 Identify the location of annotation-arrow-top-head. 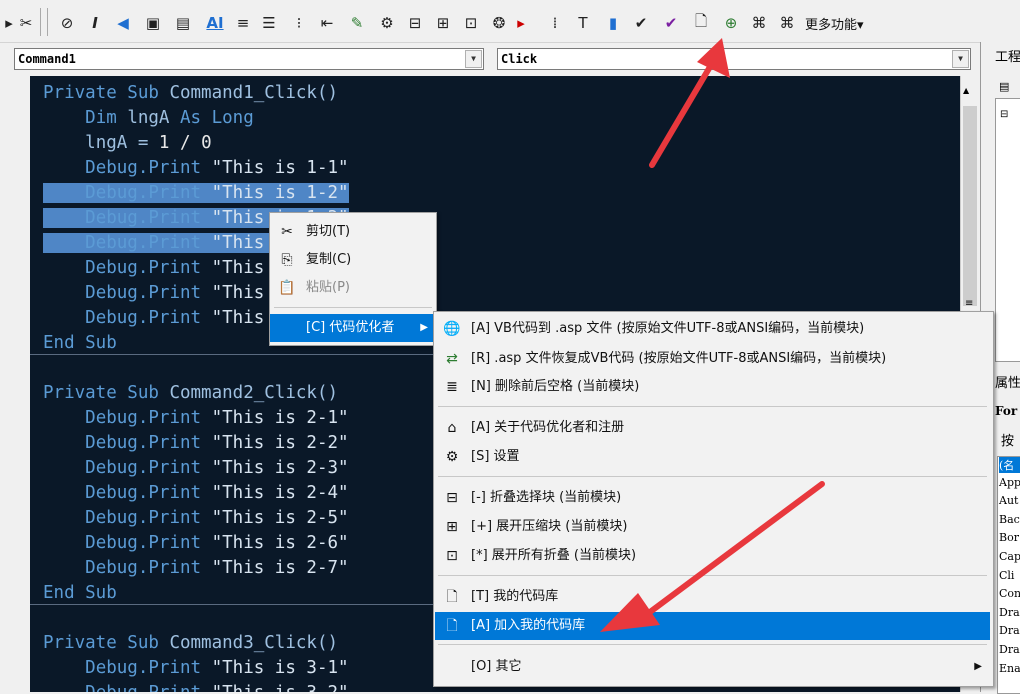
(713, 58).